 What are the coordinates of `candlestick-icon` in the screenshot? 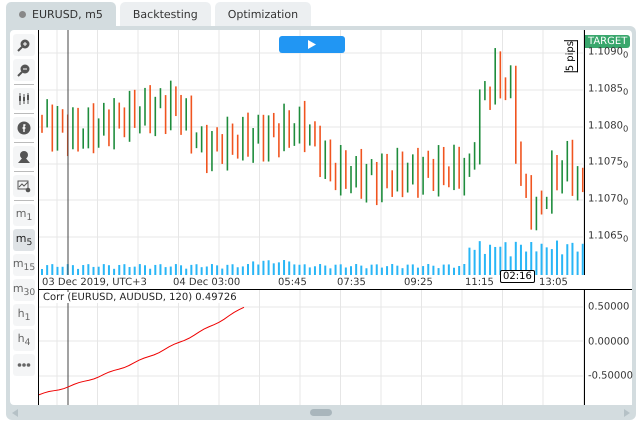 It's located at (24, 99).